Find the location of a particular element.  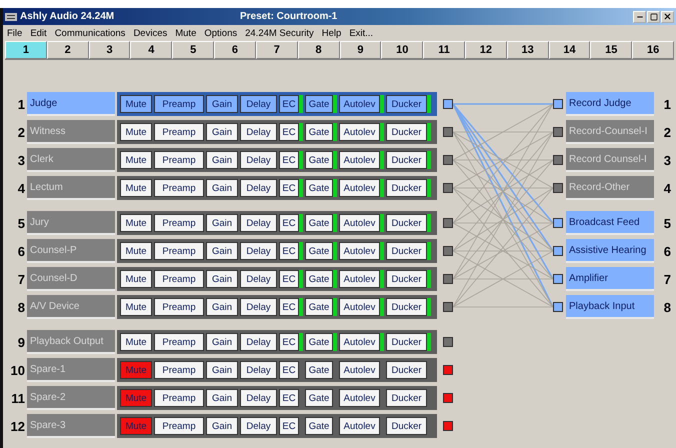

menu-item: Mute is located at coordinates (185, 33).